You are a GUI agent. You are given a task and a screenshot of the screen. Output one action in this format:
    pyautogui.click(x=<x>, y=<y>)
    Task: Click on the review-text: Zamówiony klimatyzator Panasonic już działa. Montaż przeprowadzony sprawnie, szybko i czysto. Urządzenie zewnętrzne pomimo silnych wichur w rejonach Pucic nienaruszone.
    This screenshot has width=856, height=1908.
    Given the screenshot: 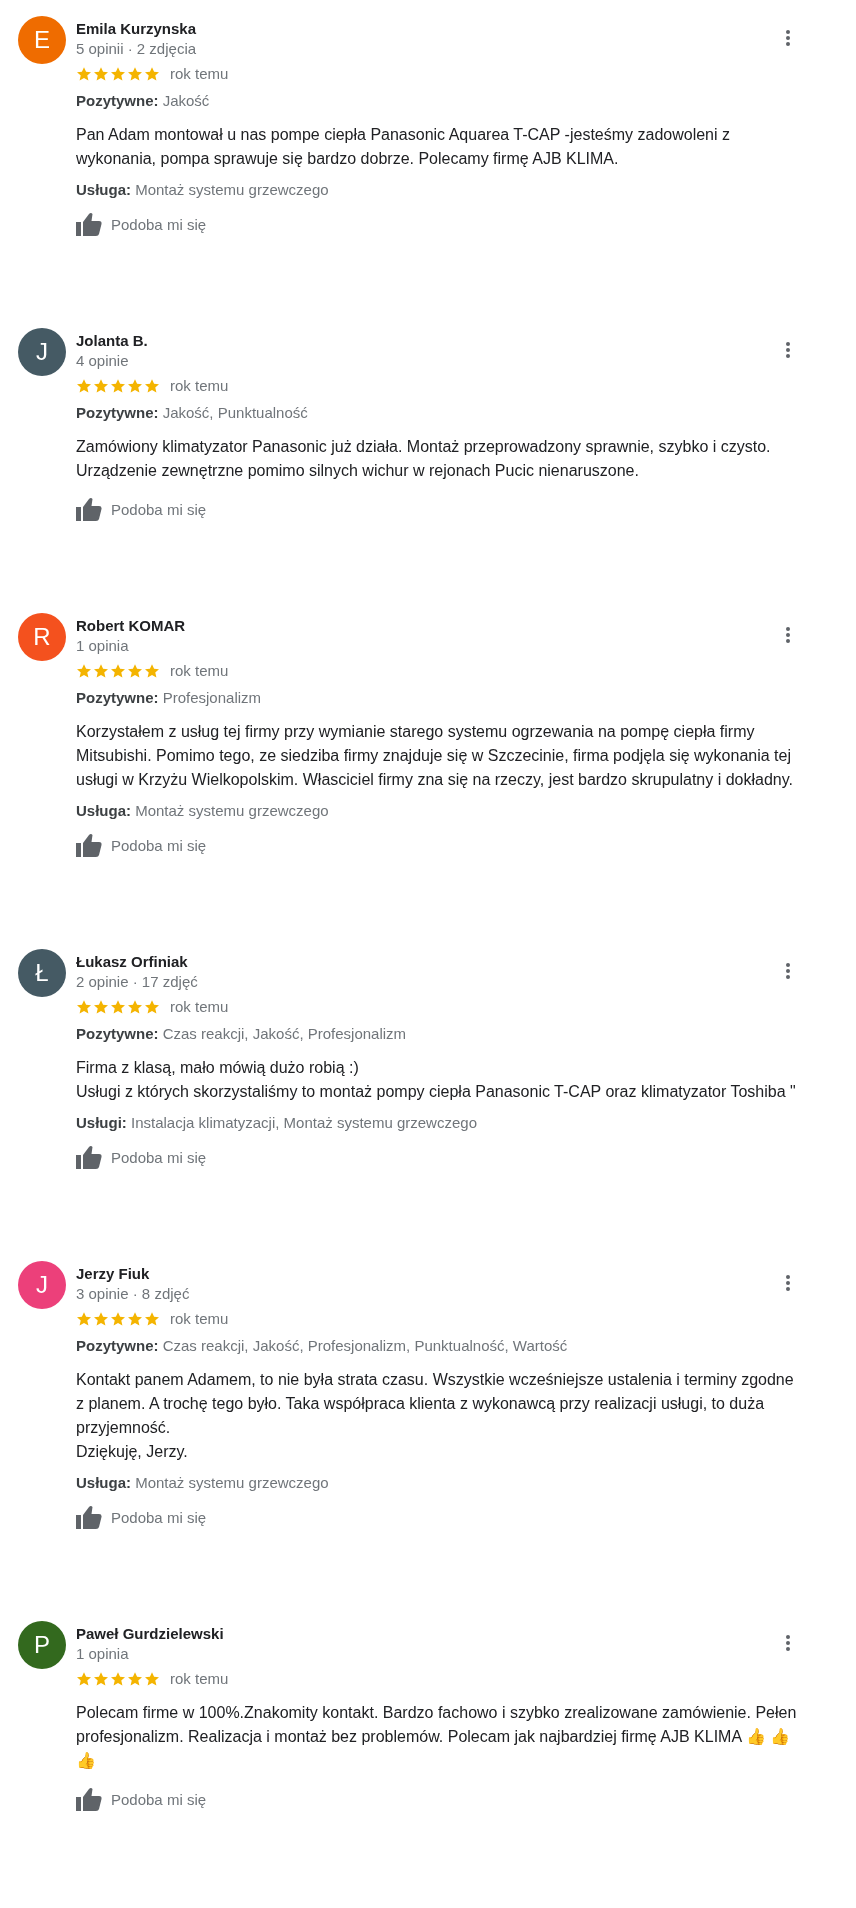 What is the action you would take?
    pyautogui.click(x=424, y=459)
    